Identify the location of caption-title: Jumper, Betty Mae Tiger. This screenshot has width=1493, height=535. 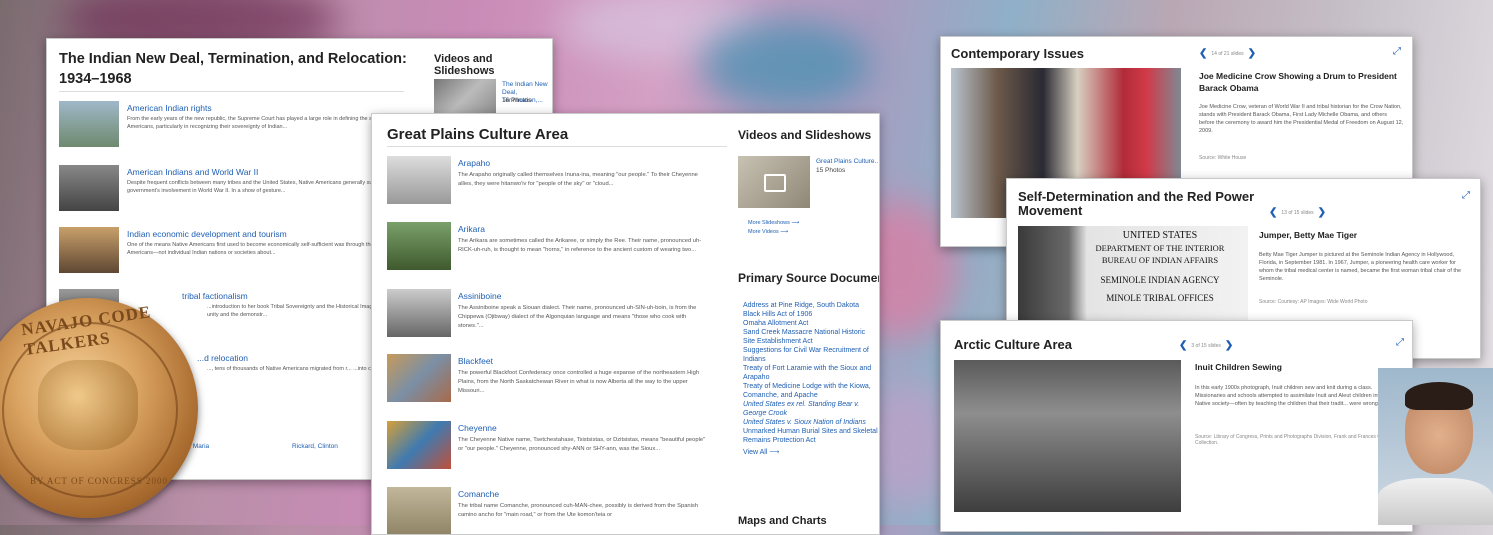
(1308, 235).